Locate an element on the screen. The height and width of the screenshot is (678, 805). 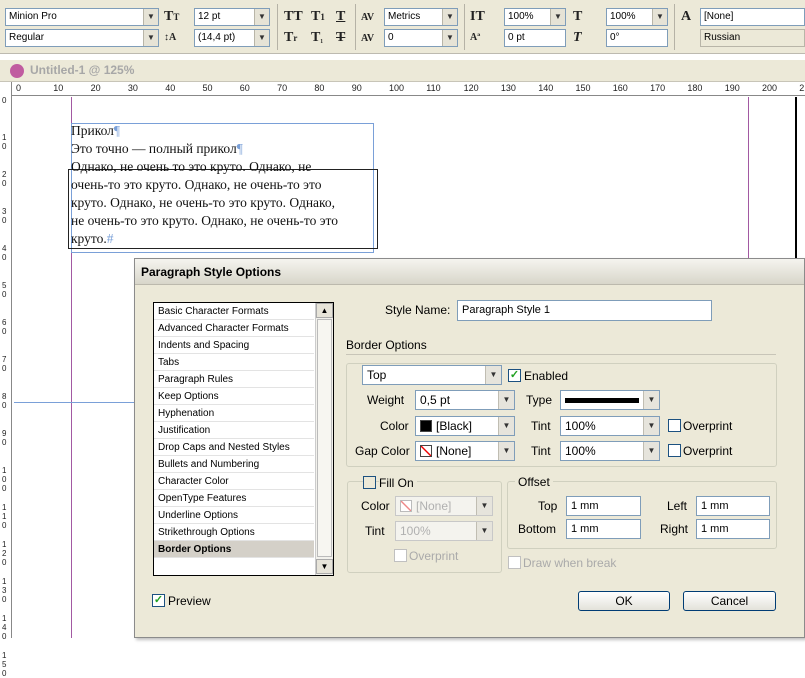
side-select: Top ▼ is located at coordinates (432, 375).